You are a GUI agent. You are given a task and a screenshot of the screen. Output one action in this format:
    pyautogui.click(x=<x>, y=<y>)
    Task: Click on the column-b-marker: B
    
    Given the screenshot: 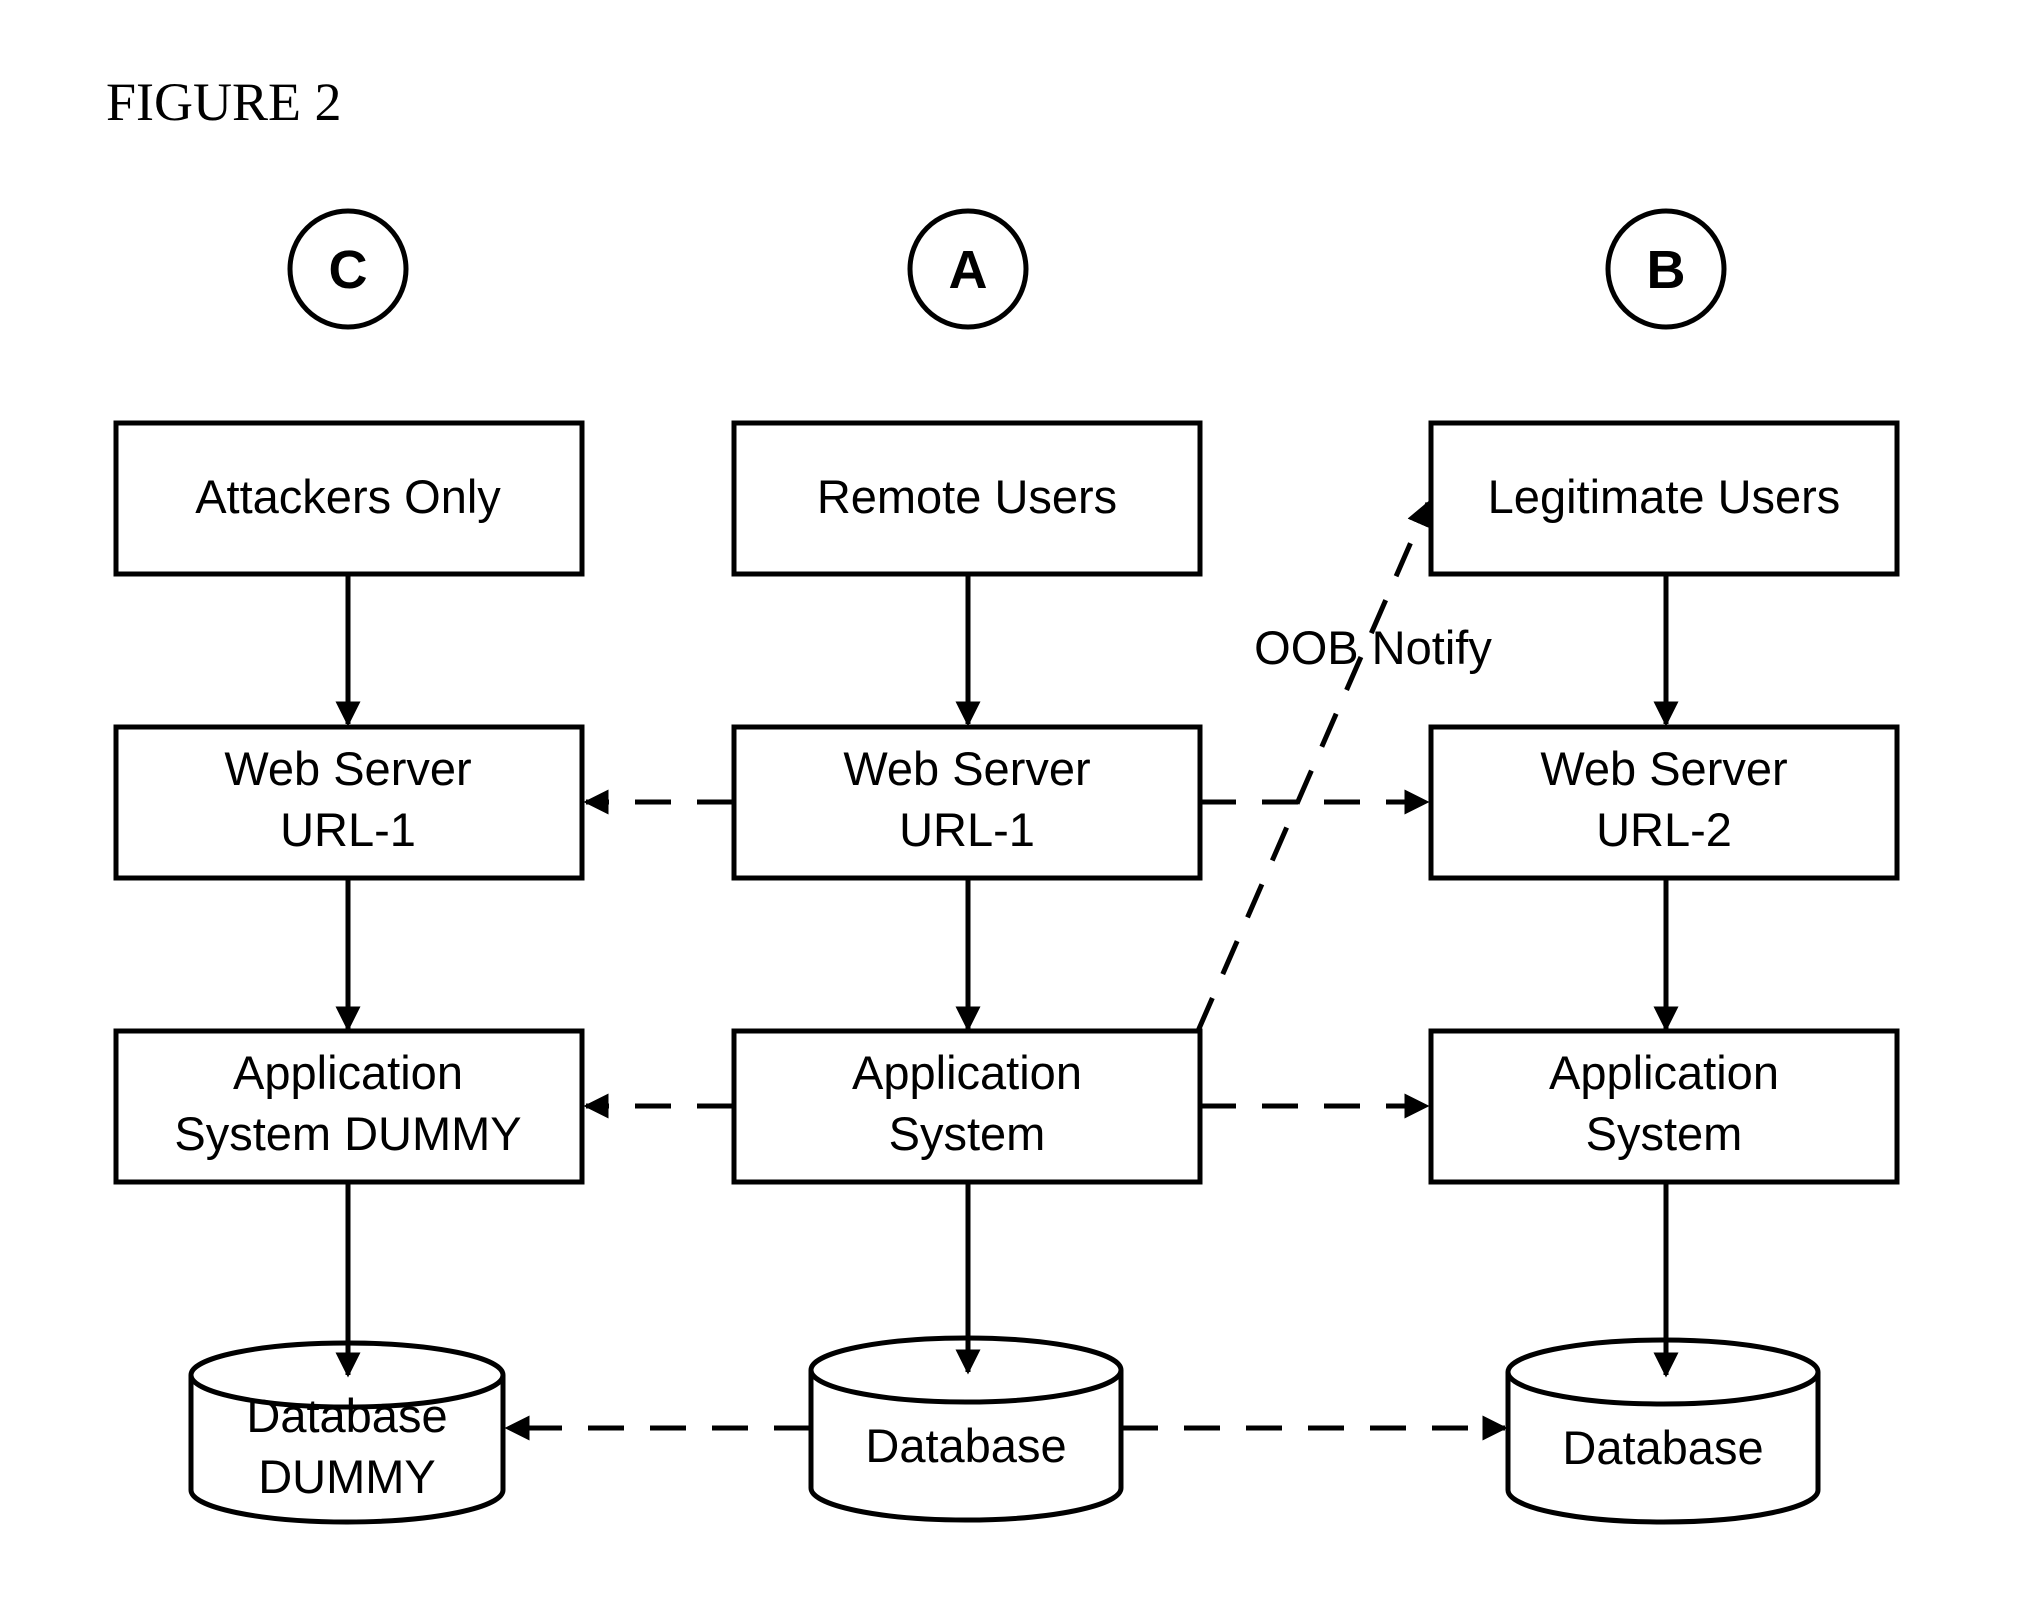 What is the action you would take?
    pyautogui.click(x=1666, y=269)
    